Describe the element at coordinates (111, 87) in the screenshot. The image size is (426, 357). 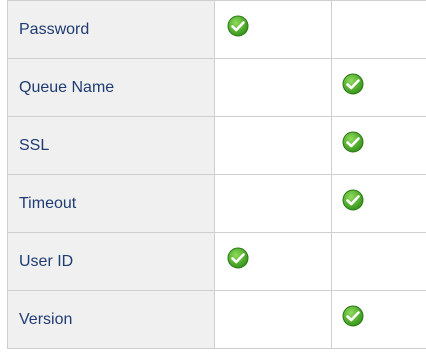
I see `row-label: Queue Name` at that location.